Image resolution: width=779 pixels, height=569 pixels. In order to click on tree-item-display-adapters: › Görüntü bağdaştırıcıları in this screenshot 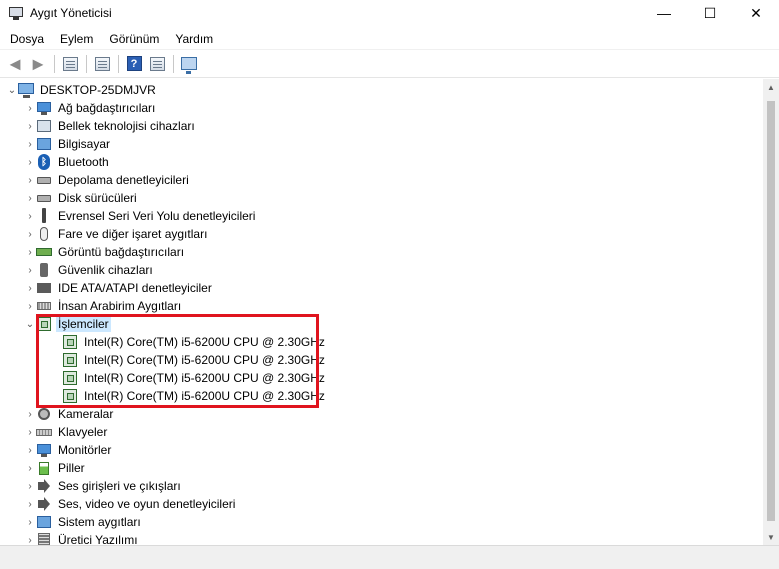, I will do `click(105, 252)`.